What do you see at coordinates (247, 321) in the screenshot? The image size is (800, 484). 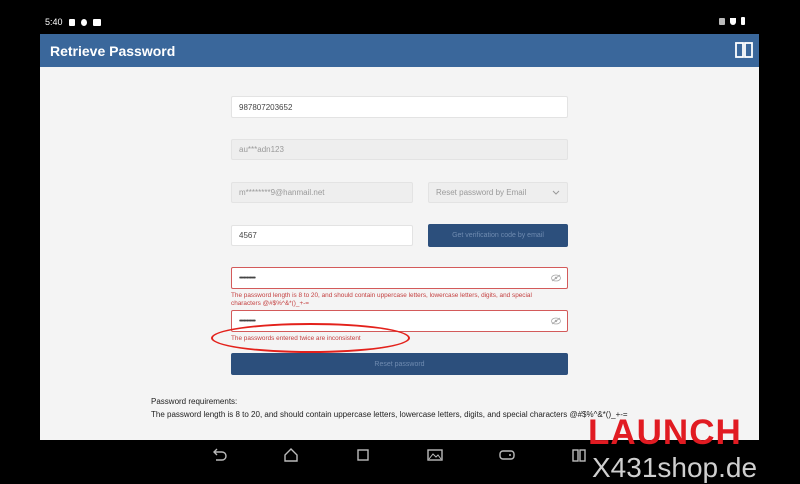 I see `confirm-dots: •••••••••••` at bounding box center [247, 321].